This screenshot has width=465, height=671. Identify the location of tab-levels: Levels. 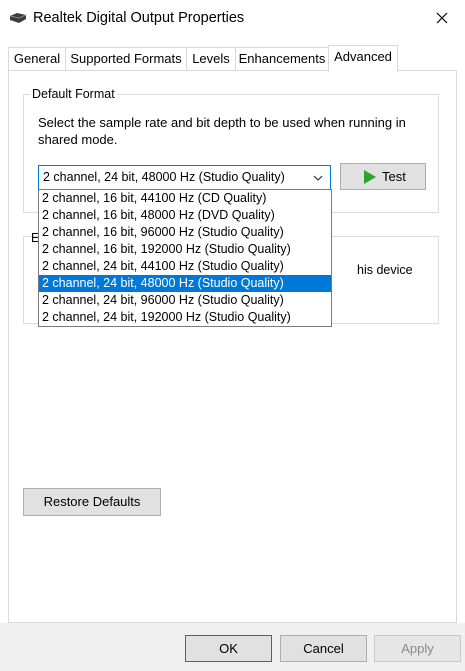
(211, 59).